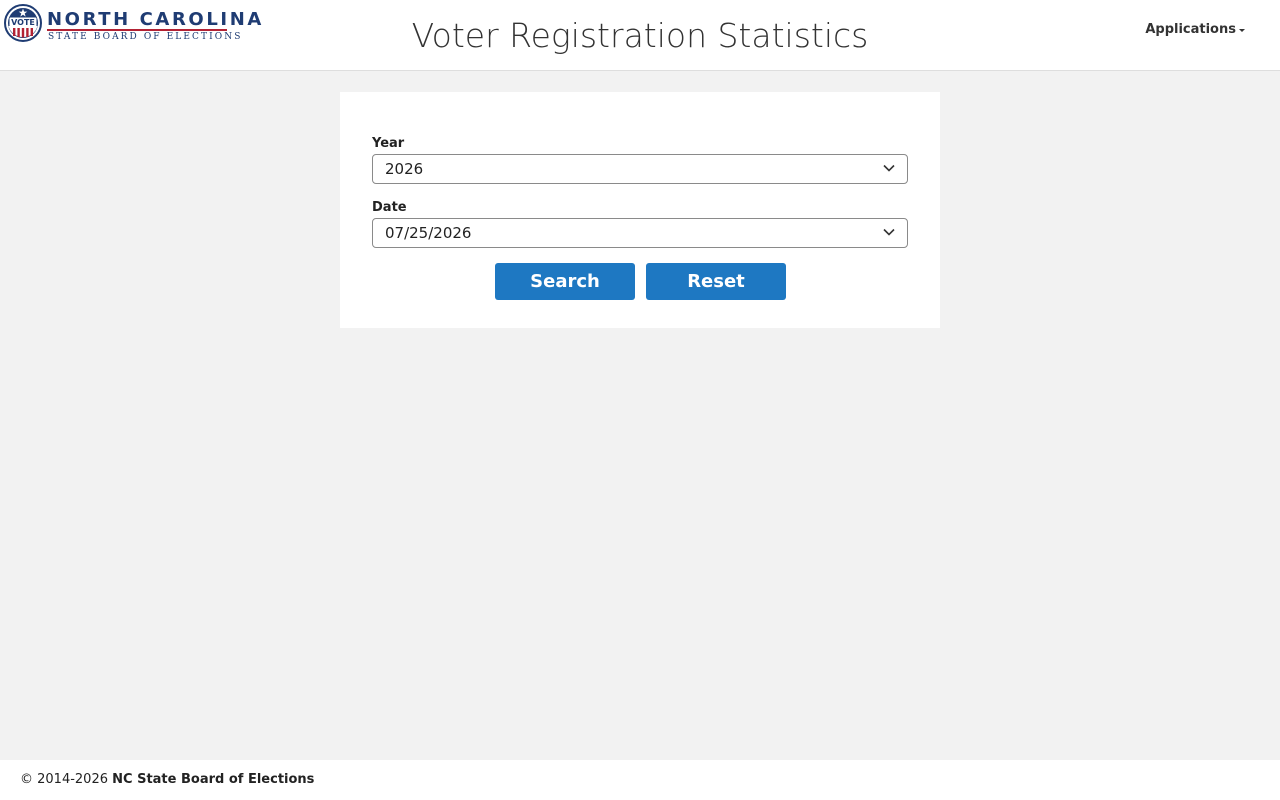 This screenshot has width=1280, height=800. I want to click on date-label: Date, so click(389, 207).